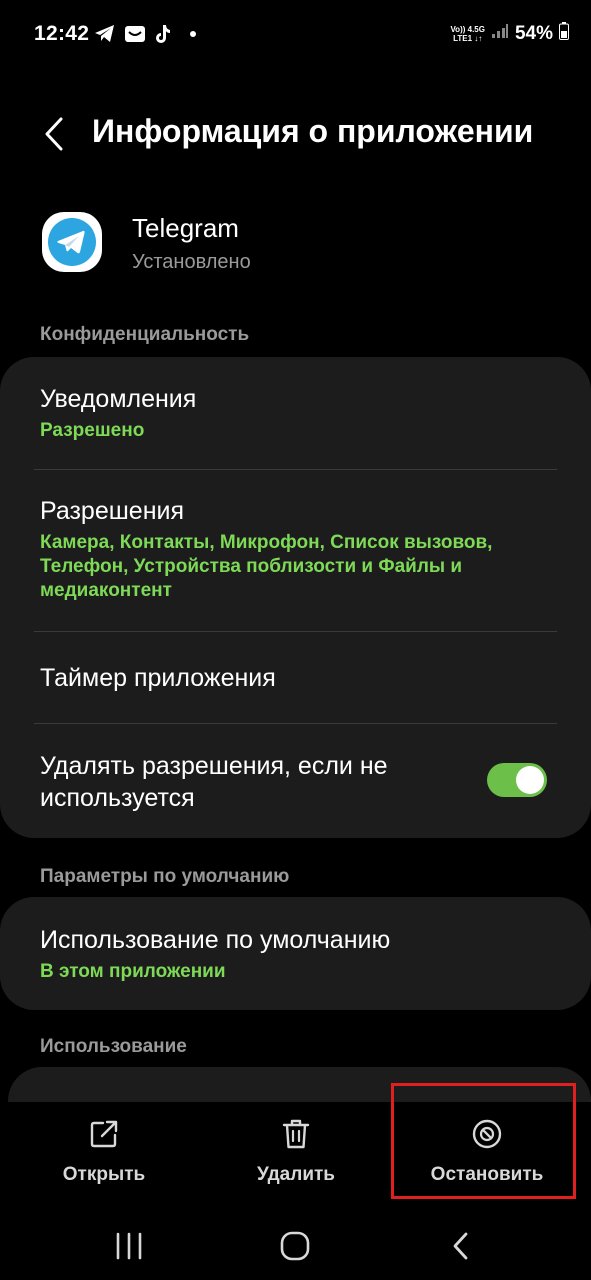  What do you see at coordinates (296, 1134) in the screenshot?
I see `trash-icon` at bounding box center [296, 1134].